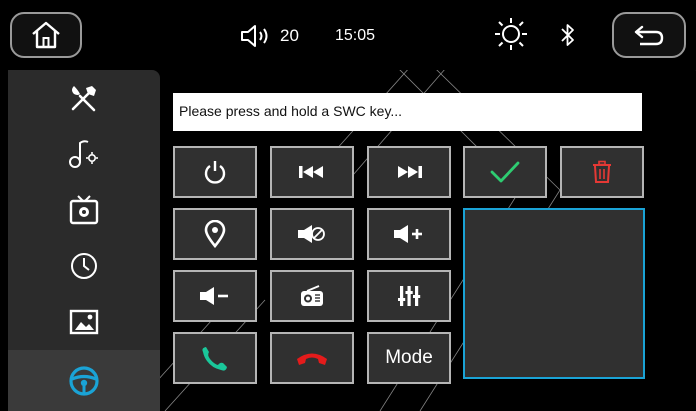 Image resolution: width=696 pixels, height=411 pixels. I want to click on tools-icon, so click(83, 99).